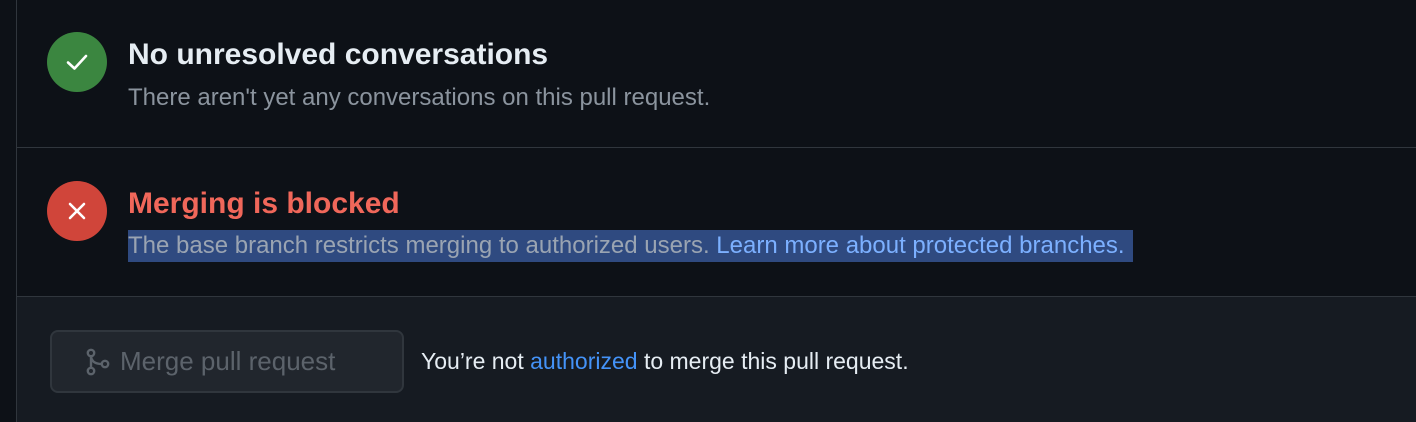 The height and width of the screenshot is (422, 1416). I want to click on protected-branches-link: Learn more about protected branches., so click(920, 245).